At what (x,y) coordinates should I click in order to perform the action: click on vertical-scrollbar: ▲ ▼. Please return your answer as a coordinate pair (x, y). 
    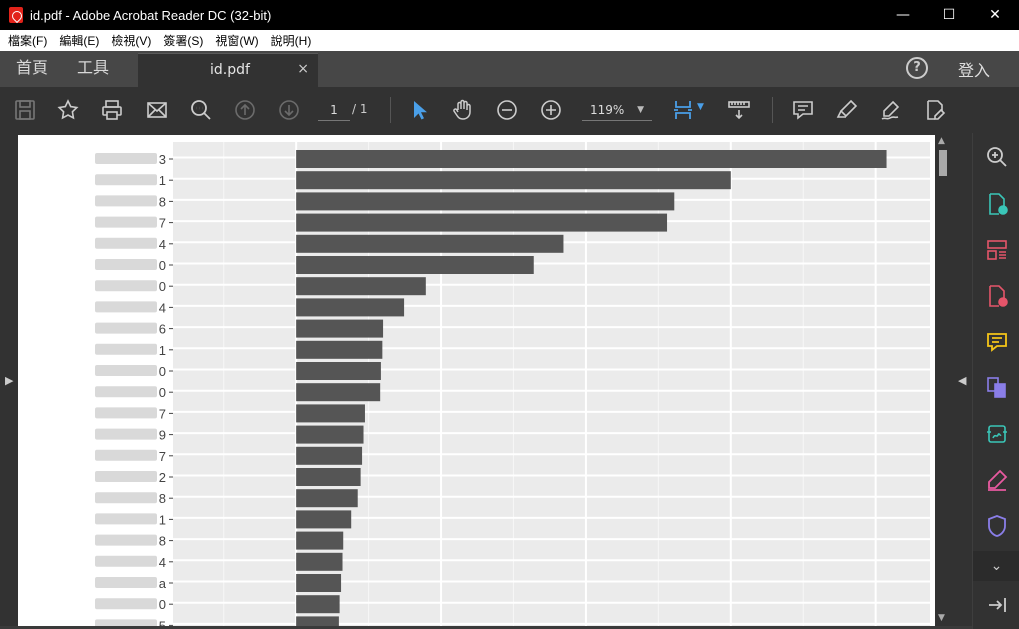
    Looking at the image, I should click on (943, 381).